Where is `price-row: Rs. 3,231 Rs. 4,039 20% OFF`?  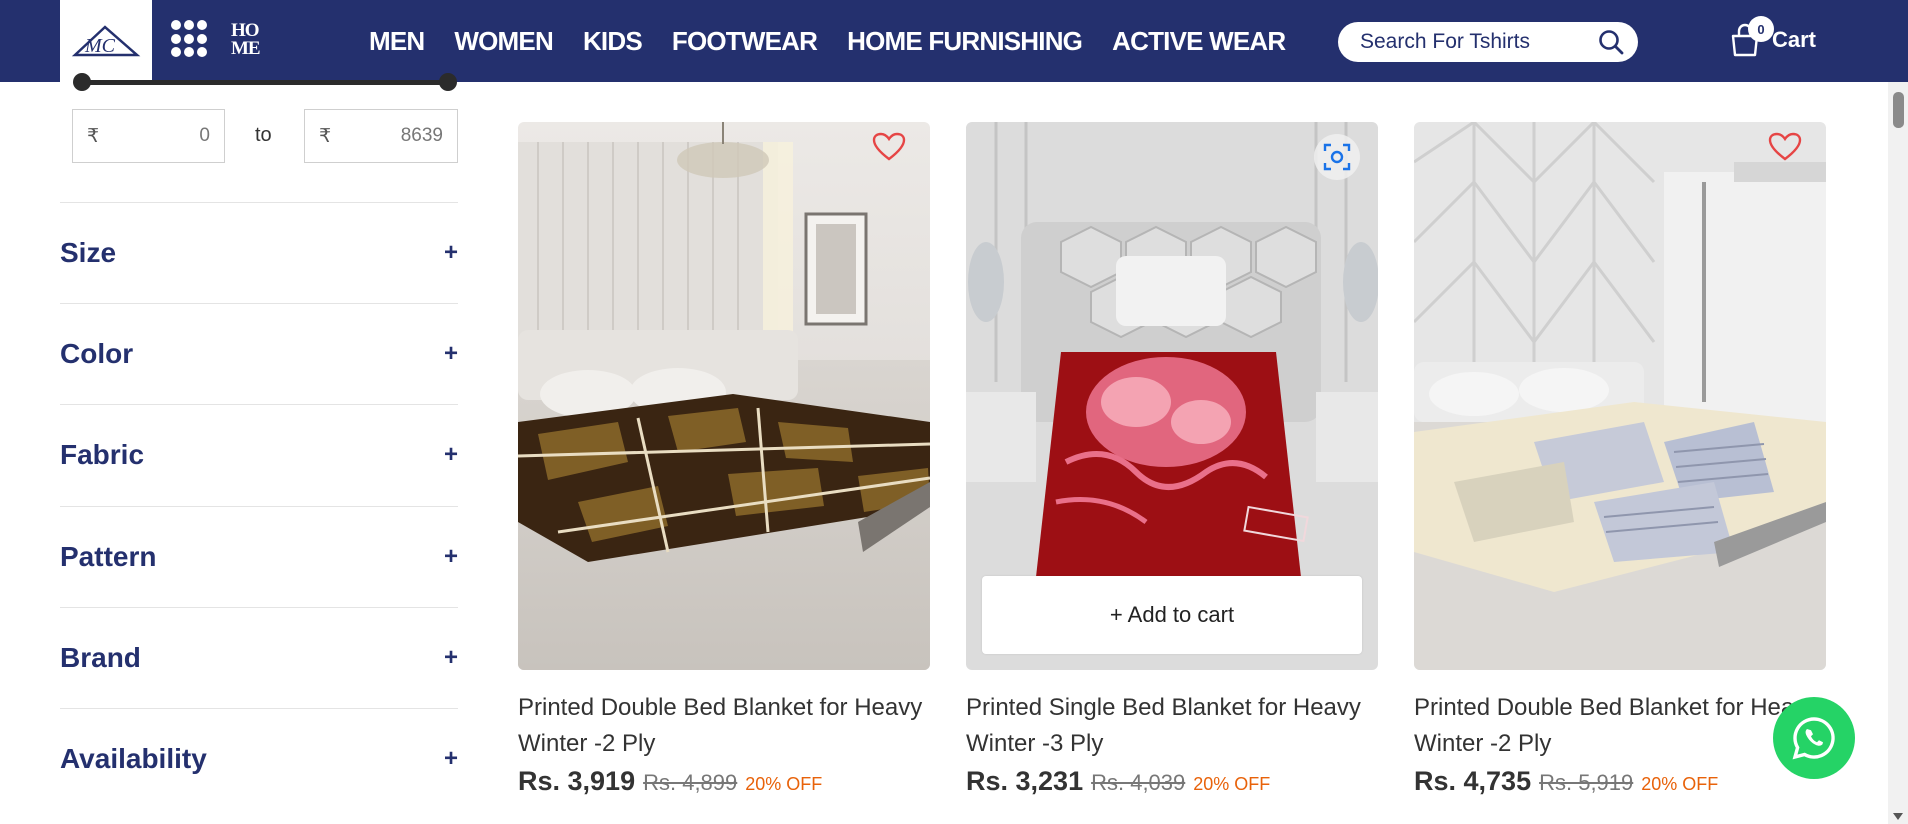
price-row: Rs. 3,231 Rs. 4,039 20% OFF is located at coordinates (1172, 781).